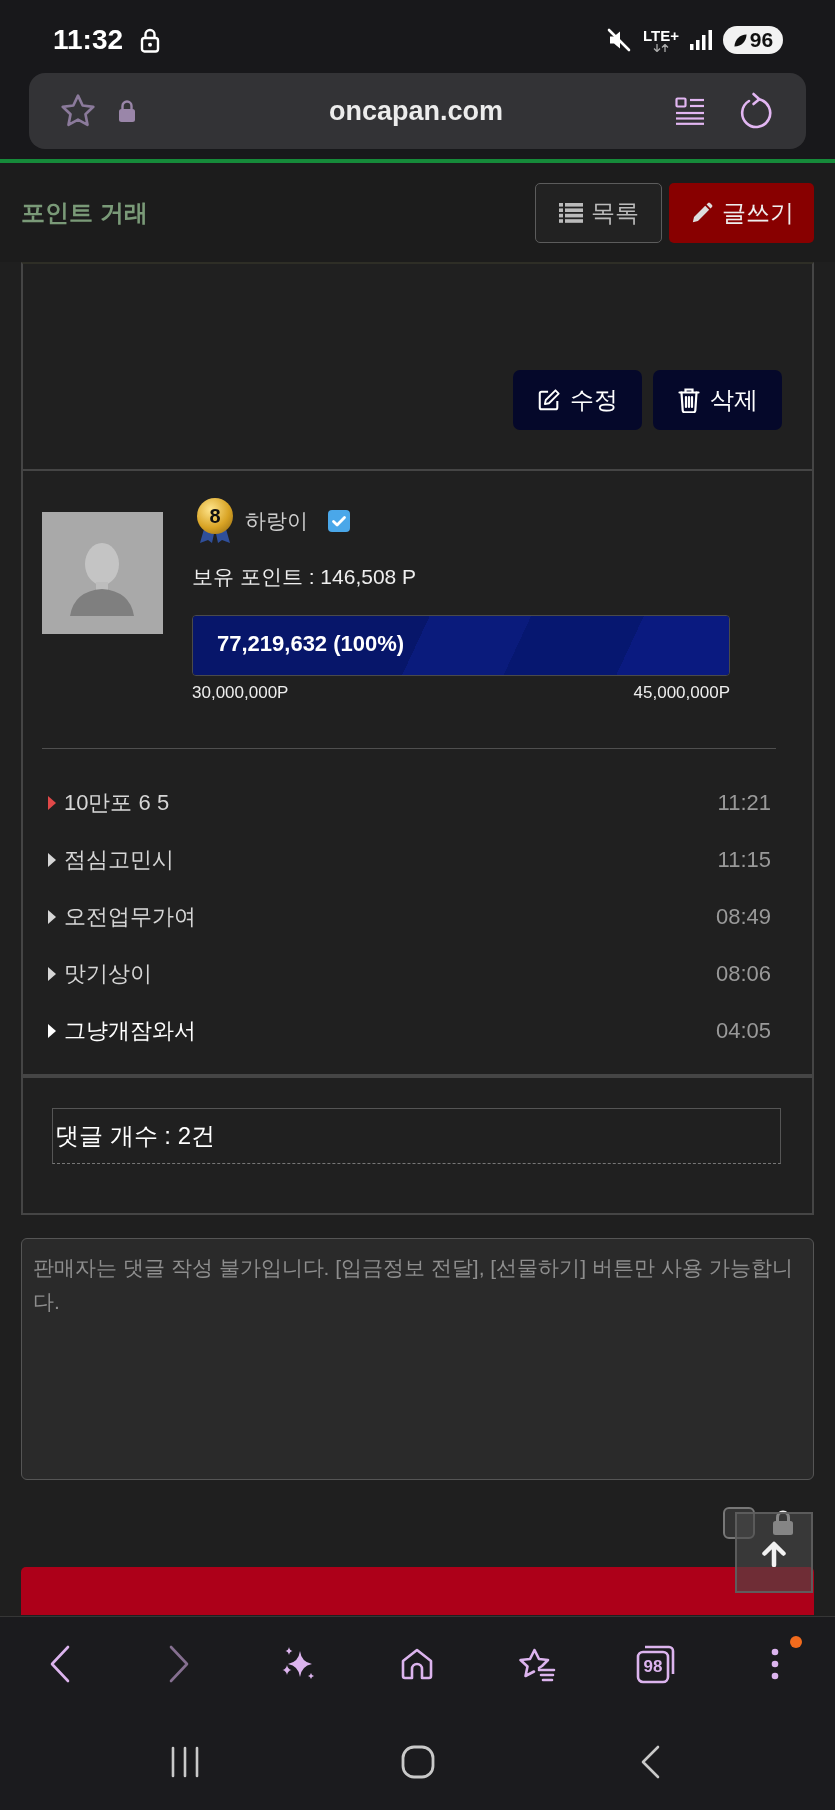  Describe the element at coordinates (690, 111) in the screenshot. I see `reader-icon` at that location.